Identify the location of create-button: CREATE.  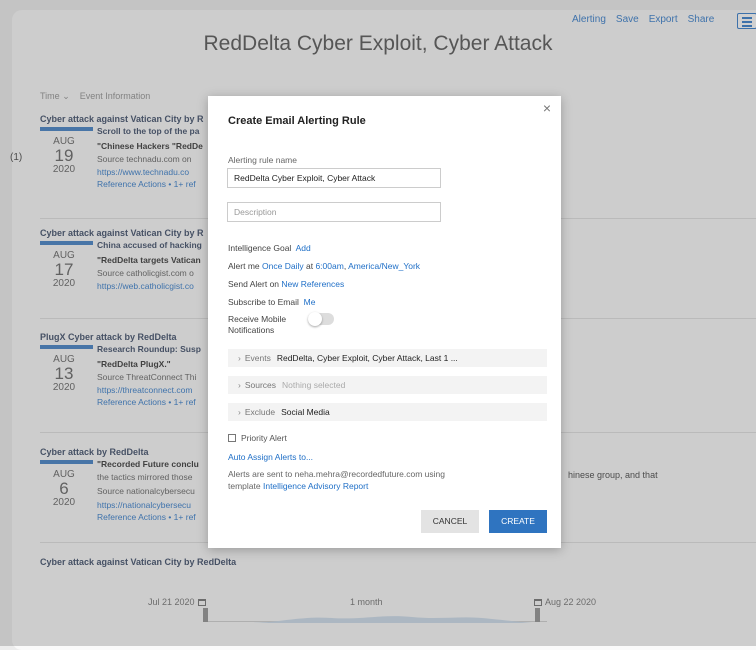
(518, 521).